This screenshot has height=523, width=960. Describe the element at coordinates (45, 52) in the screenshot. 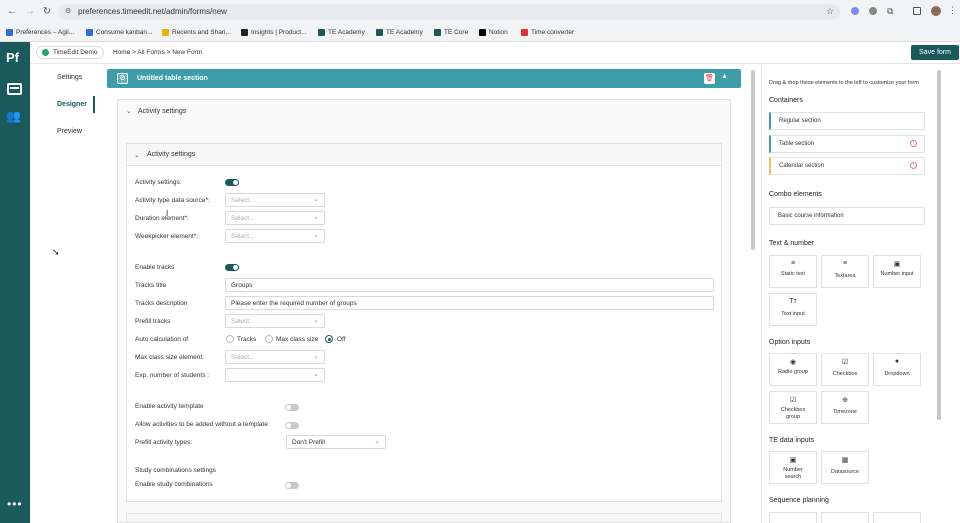

I see `org-status-icon` at that location.